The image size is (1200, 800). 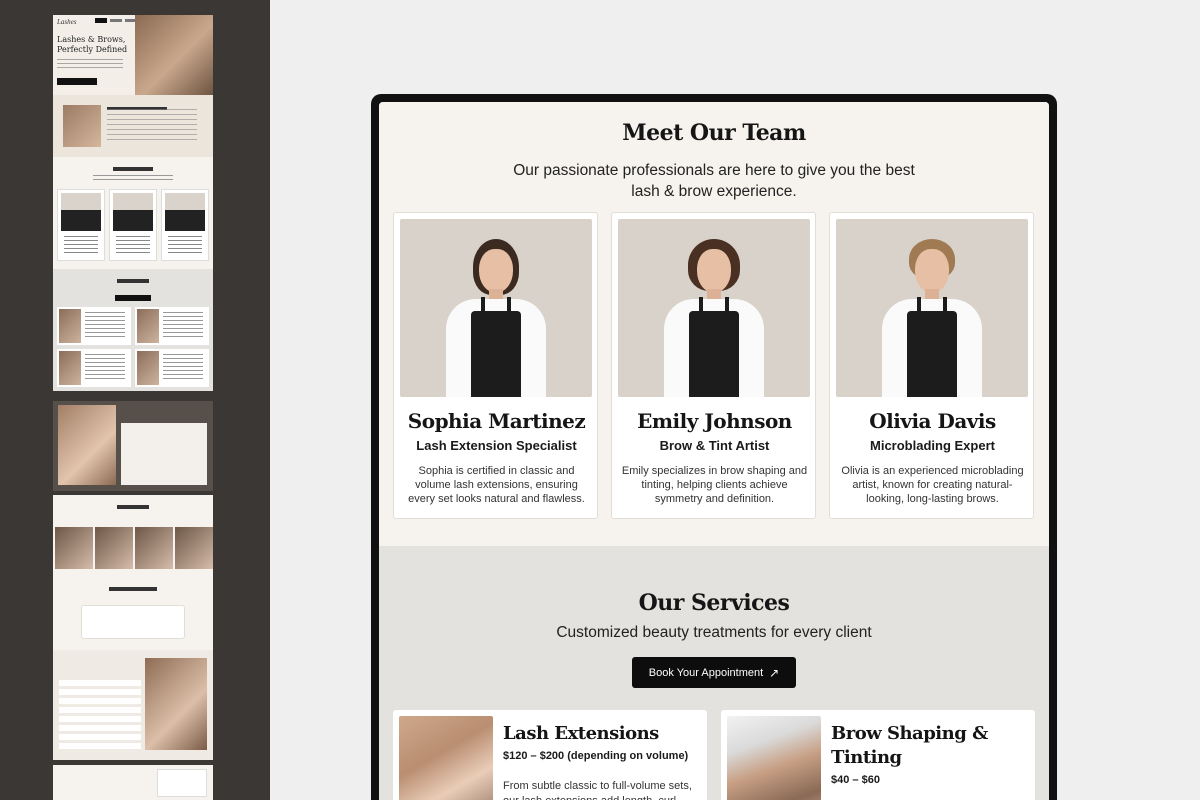 What do you see at coordinates (90, 65) in the screenshot?
I see `thumbnail-hero-text` at bounding box center [90, 65].